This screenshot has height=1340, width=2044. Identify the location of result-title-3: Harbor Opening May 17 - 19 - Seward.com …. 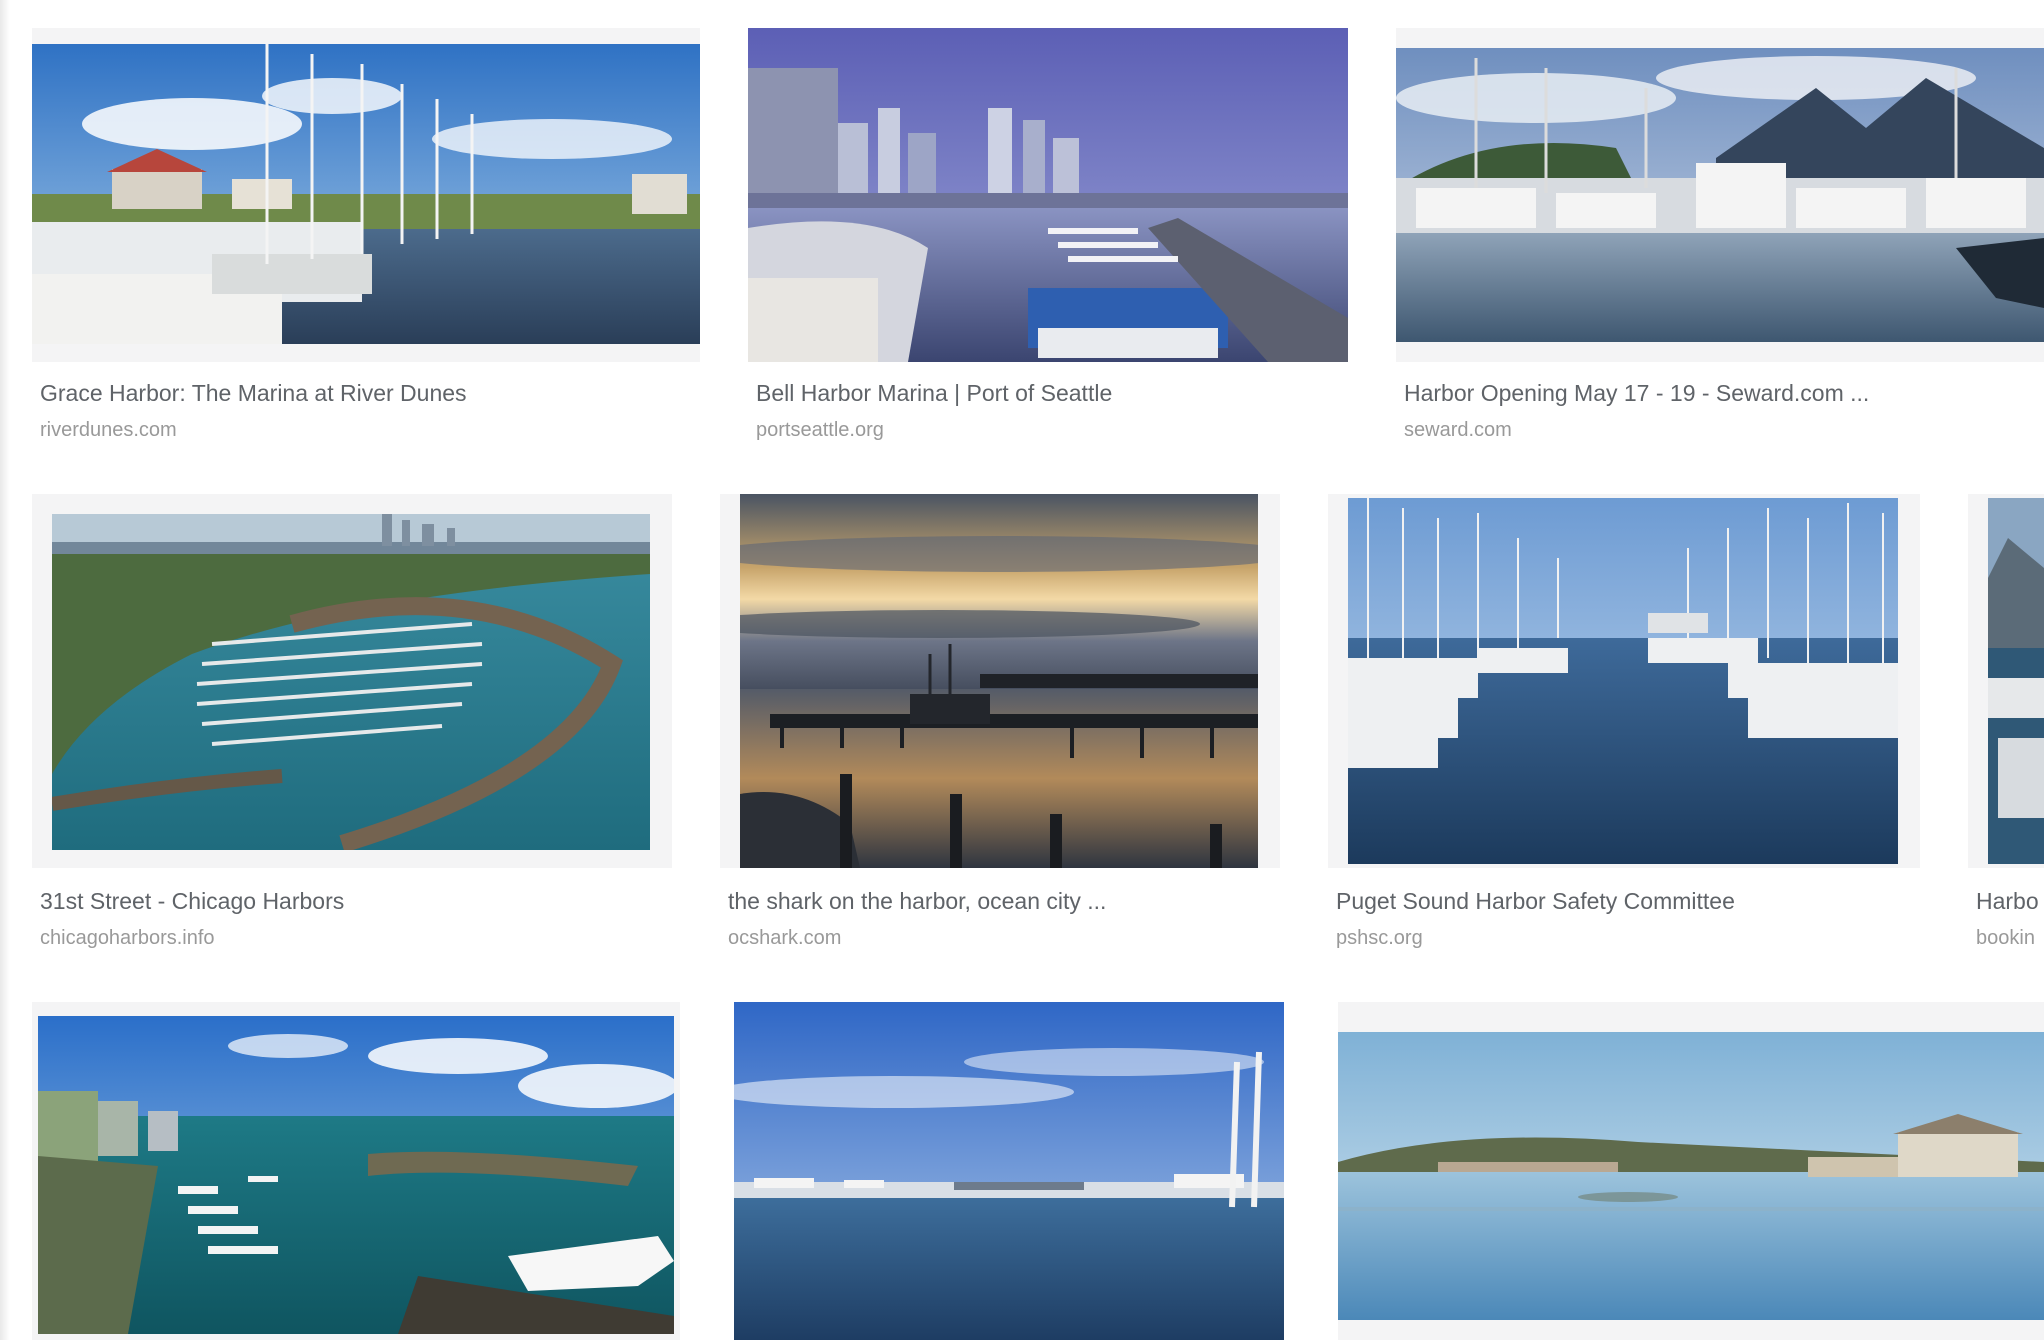
(1724, 393).